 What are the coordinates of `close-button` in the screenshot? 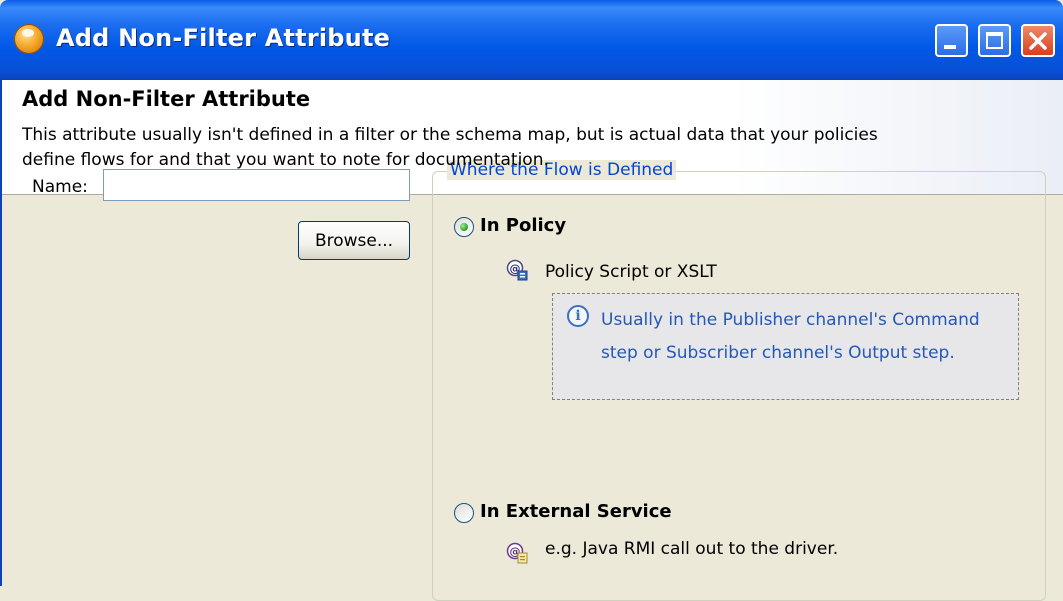 It's located at (1038, 40).